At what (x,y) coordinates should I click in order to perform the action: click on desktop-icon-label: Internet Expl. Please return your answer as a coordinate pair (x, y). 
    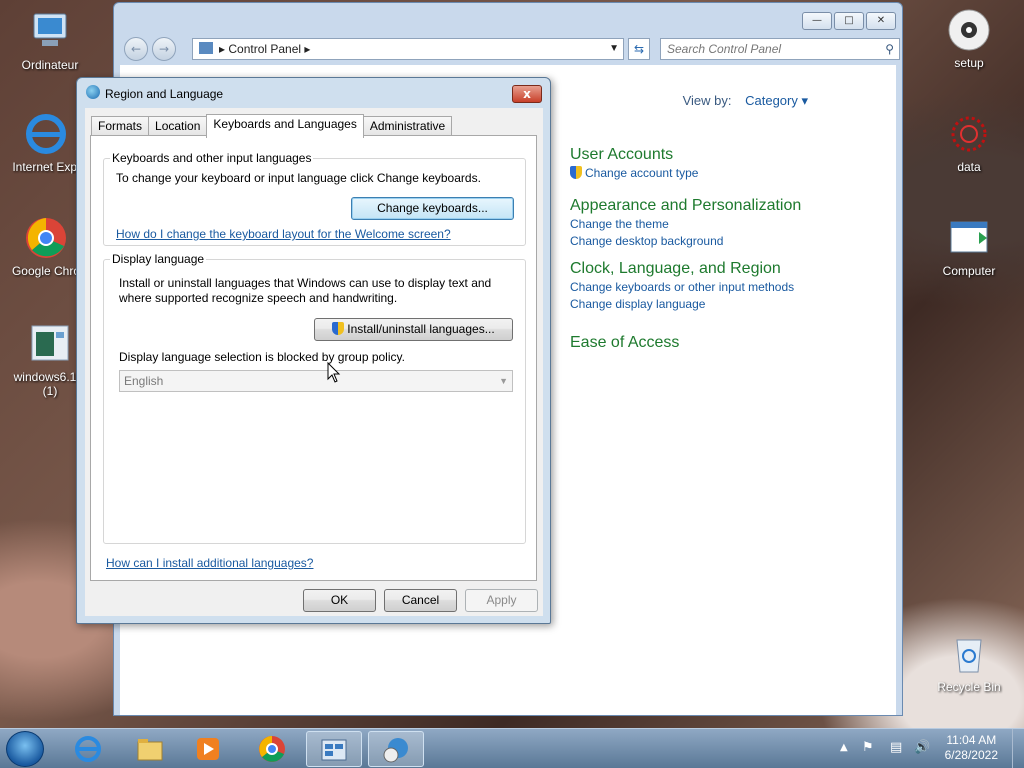
    Looking at the image, I should click on (46, 167).